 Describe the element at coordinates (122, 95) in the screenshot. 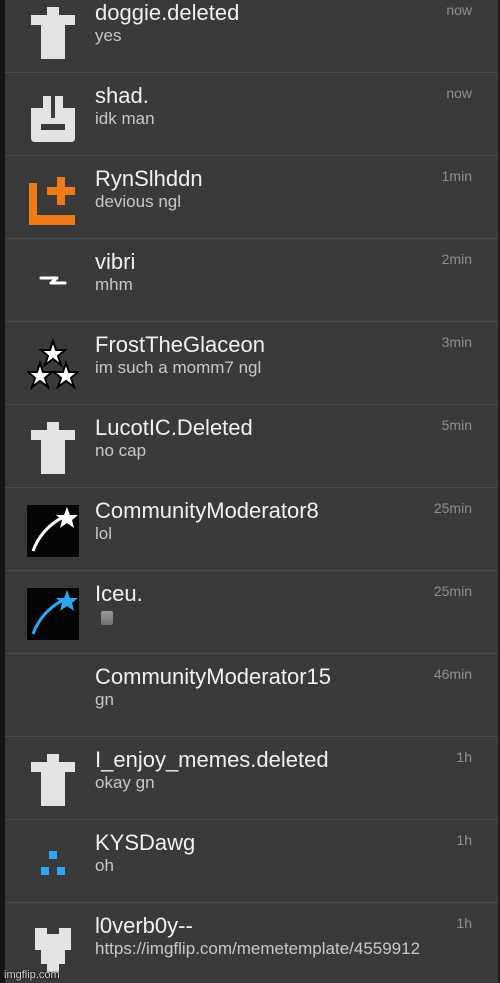

I see `conversation-name: shad.` at that location.